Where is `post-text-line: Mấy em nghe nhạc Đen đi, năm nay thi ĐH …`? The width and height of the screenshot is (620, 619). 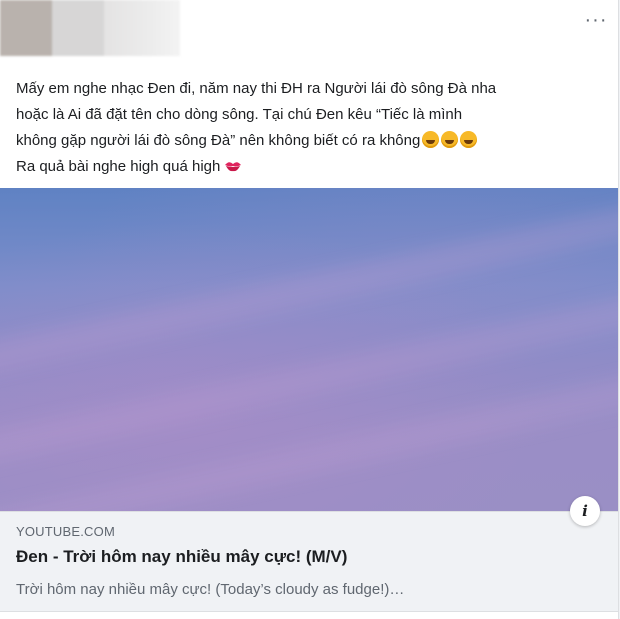 post-text-line: Mấy em nghe nhạc Đen đi, năm nay thi ĐH … is located at coordinates (256, 88).